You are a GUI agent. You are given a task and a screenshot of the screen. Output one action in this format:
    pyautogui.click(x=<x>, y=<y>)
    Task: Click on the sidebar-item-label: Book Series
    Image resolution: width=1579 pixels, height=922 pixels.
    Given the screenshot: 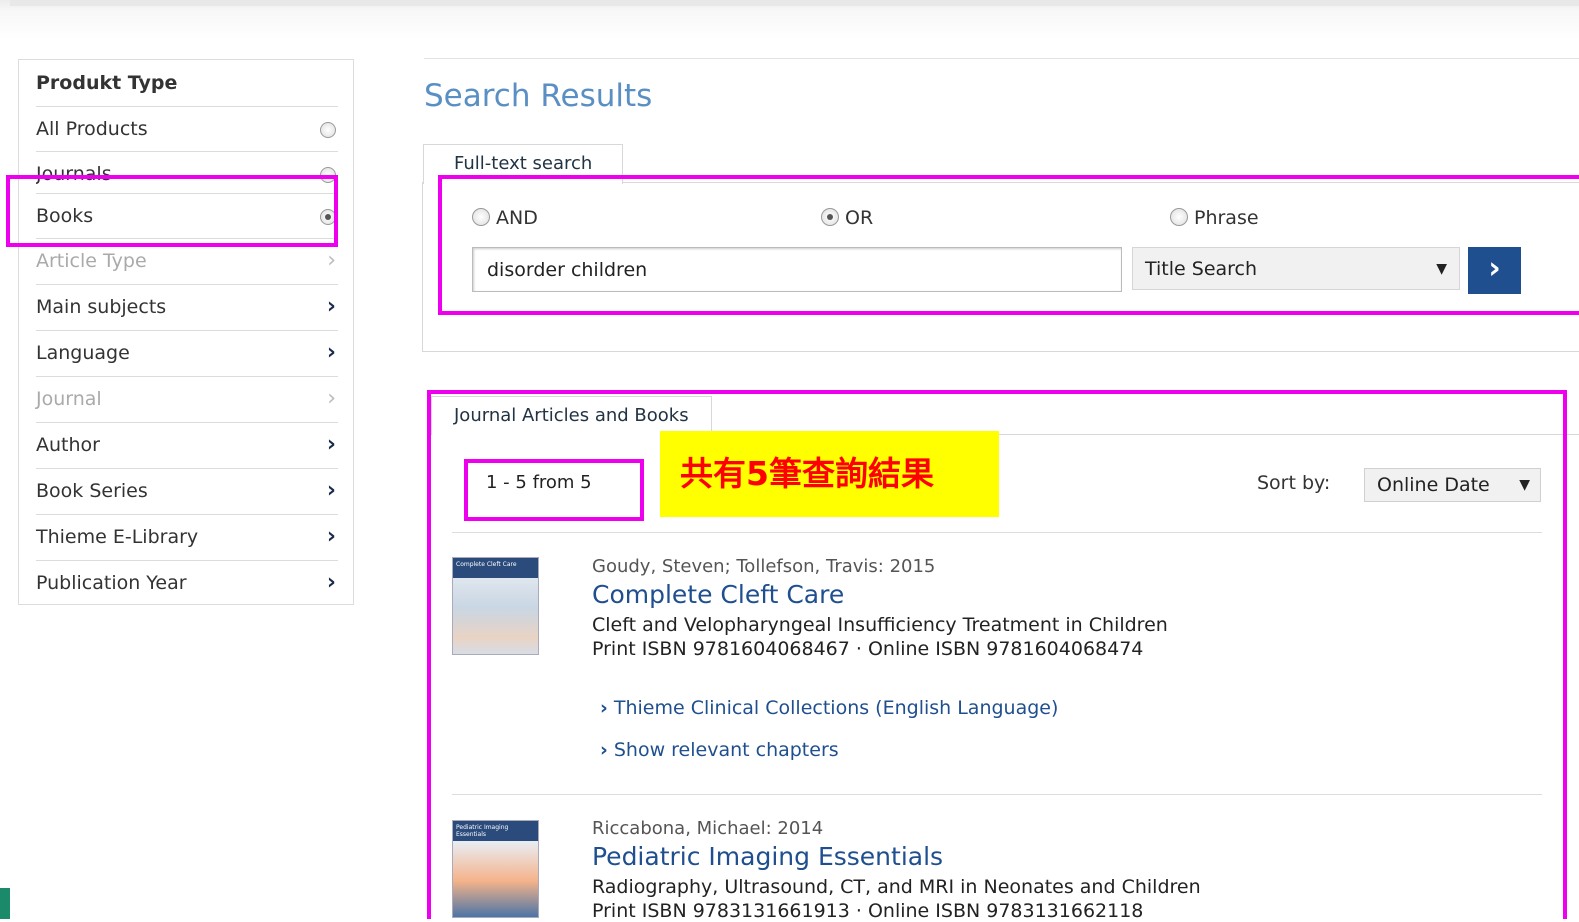 What is the action you would take?
    pyautogui.click(x=92, y=491)
    